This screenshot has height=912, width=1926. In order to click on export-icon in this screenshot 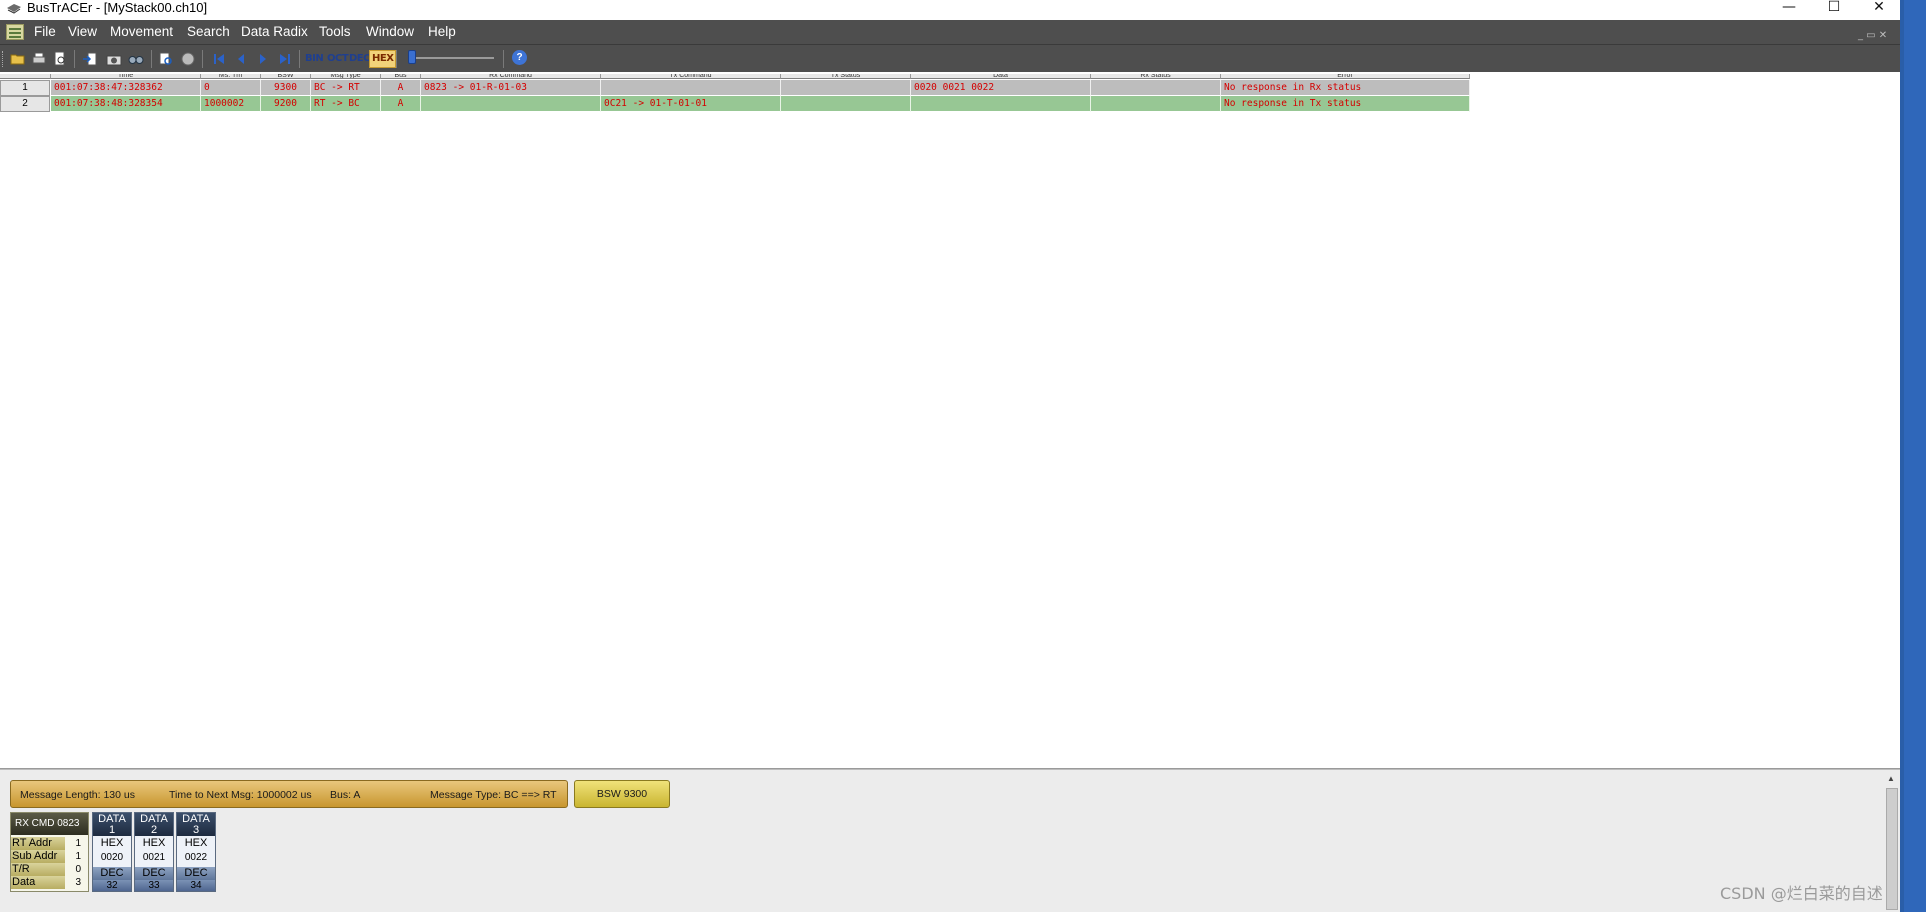, I will do `click(90, 59)`.